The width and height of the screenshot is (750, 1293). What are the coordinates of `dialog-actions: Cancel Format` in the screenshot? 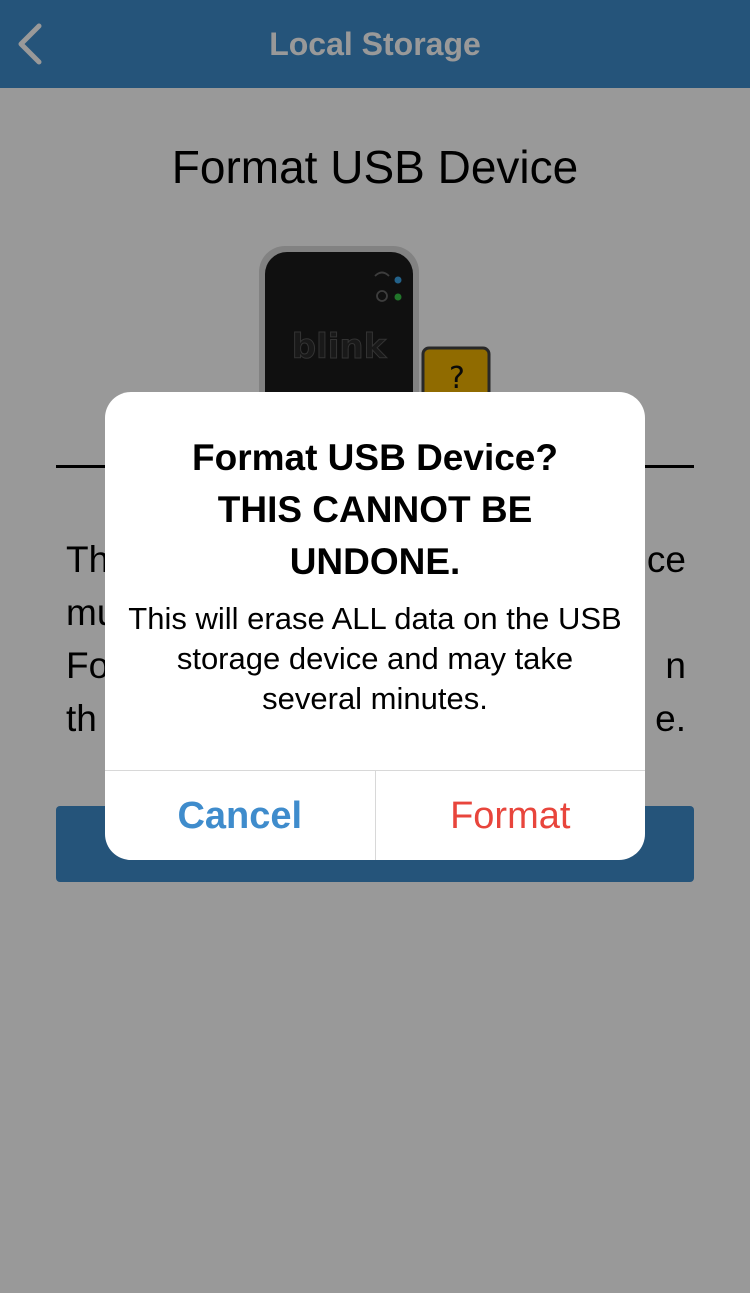 It's located at (375, 815).